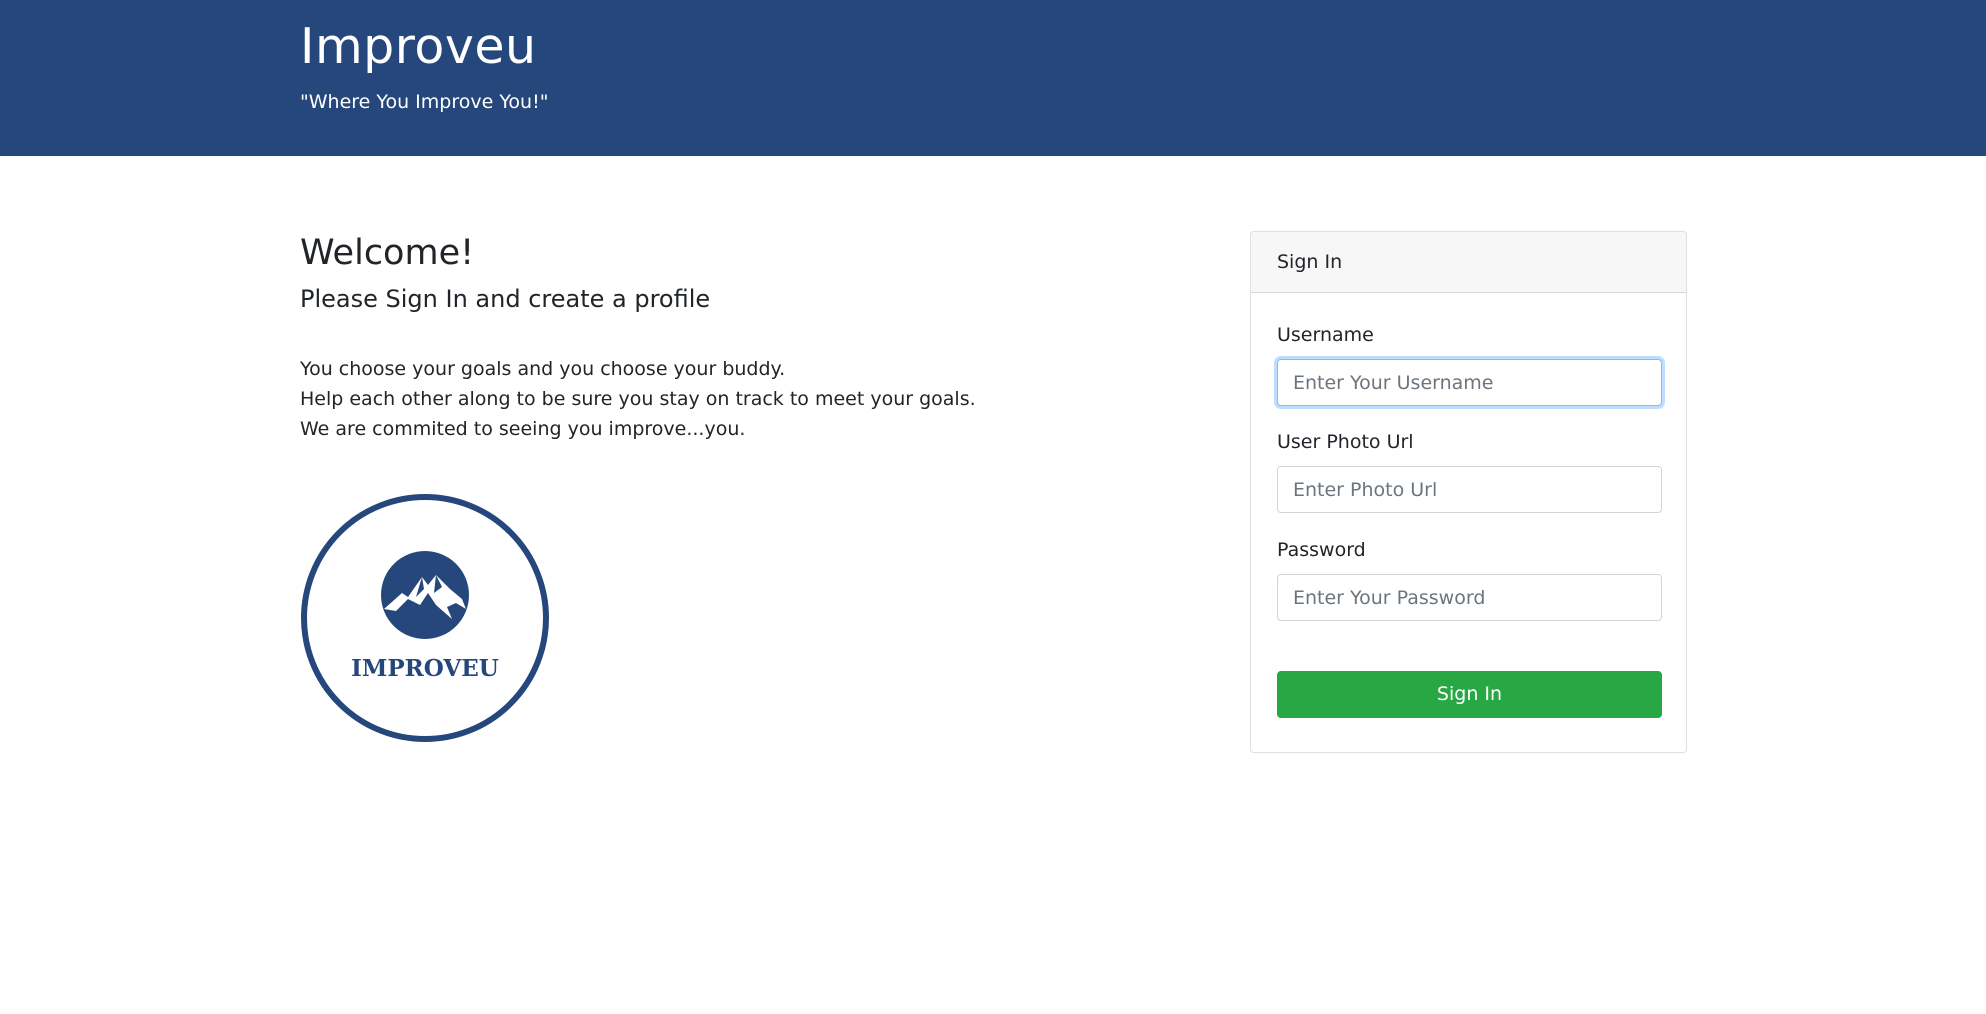 This screenshot has height=1014, width=1986. I want to click on password-input, so click(1469, 597).